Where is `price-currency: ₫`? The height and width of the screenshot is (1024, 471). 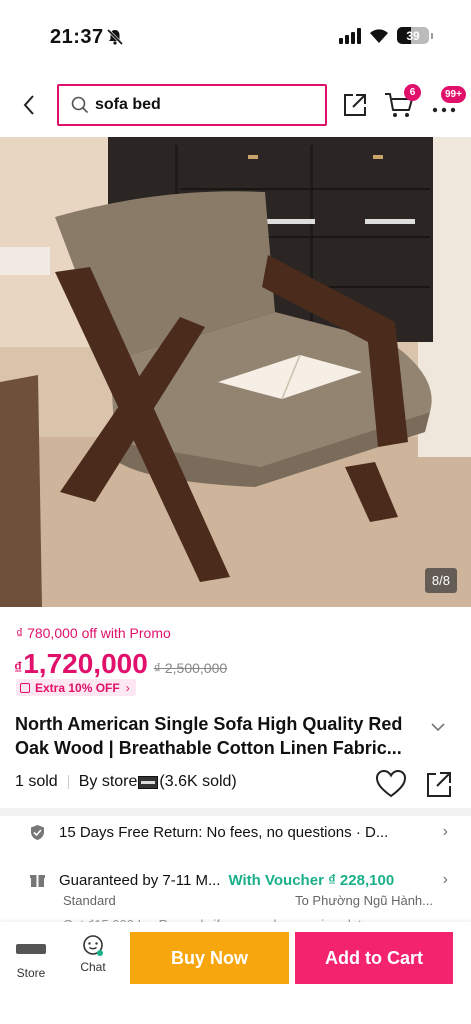
price-currency: ₫ is located at coordinates (18, 668).